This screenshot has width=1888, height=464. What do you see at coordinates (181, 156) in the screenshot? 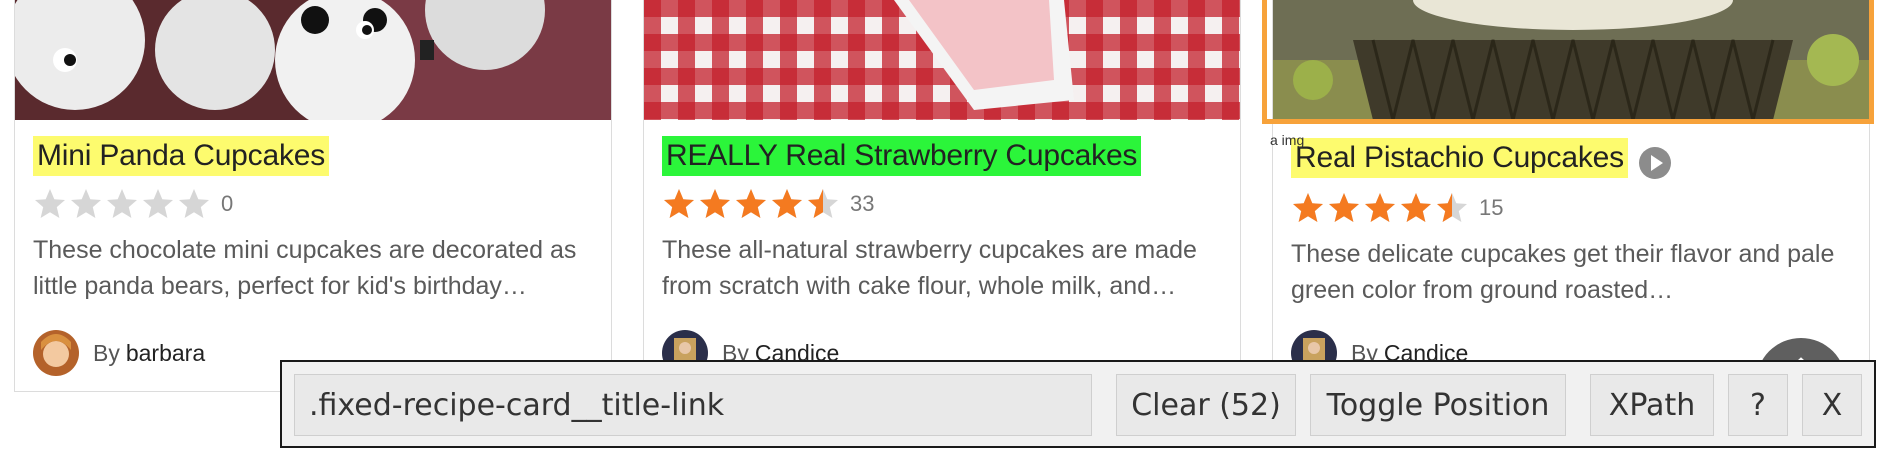
I see `recipe-title-link: Mini Panda Cupcakes` at bounding box center [181, 156].